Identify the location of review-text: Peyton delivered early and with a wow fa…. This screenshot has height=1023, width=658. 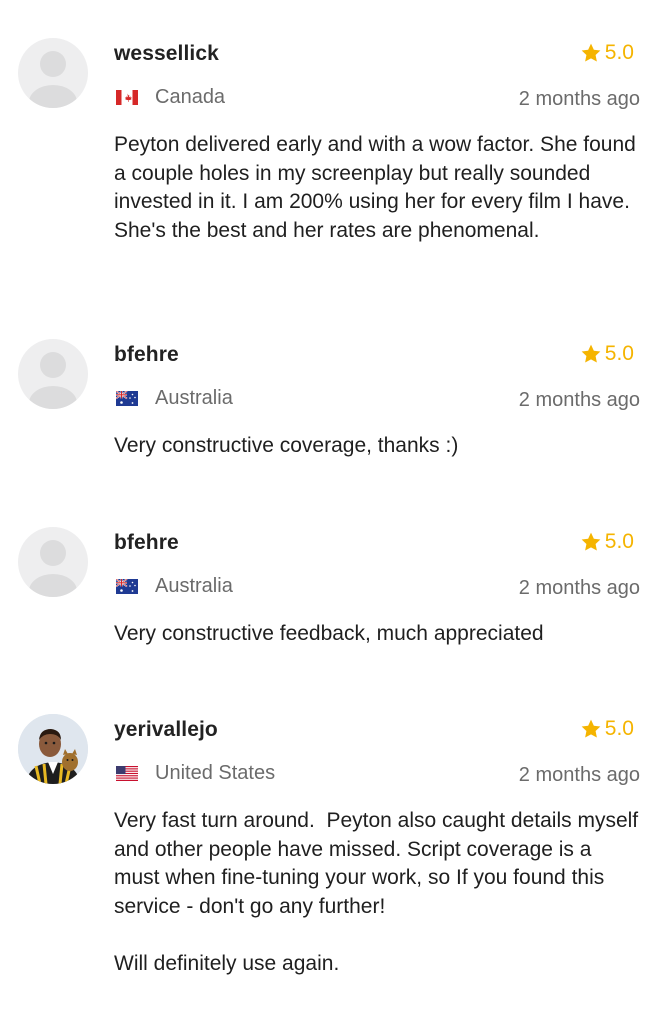
(378, 187).